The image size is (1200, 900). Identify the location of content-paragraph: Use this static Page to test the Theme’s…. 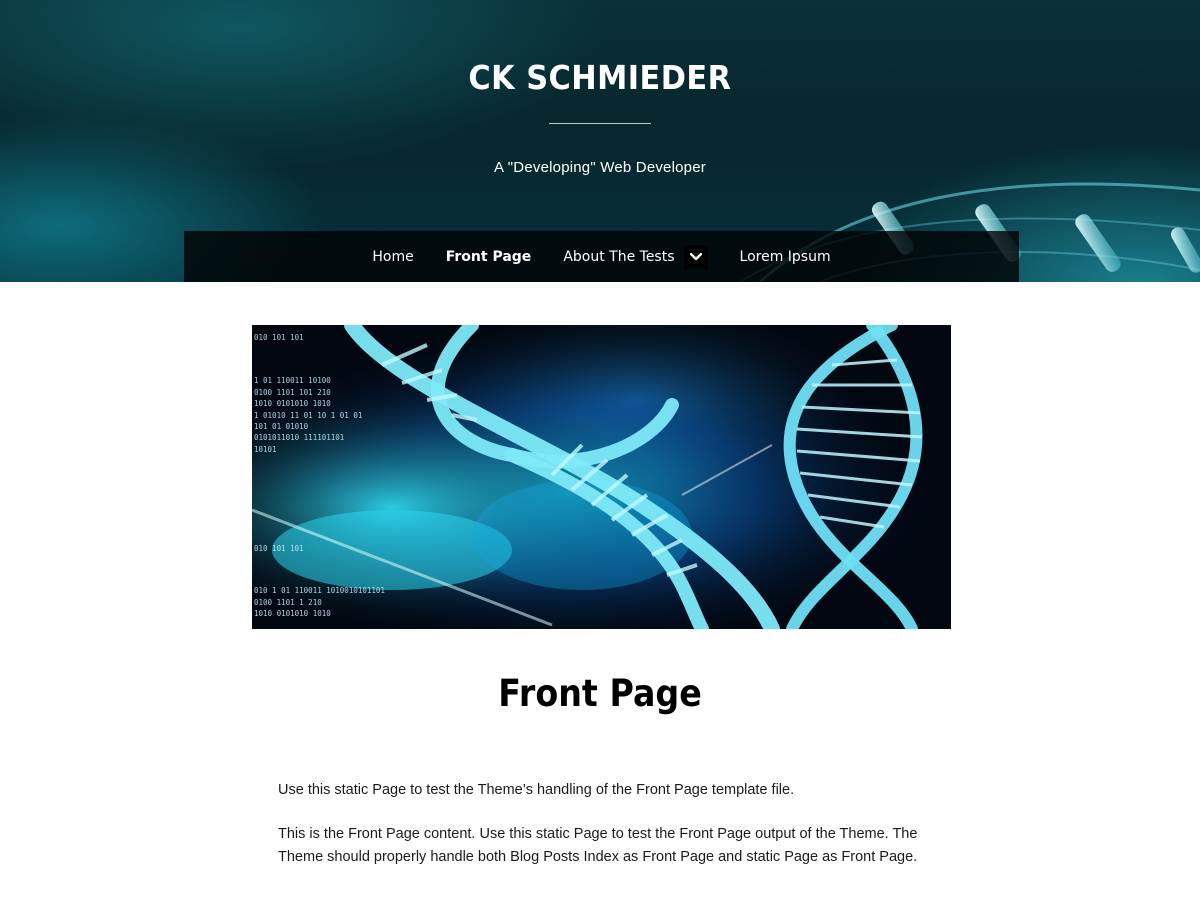
(536, 790).